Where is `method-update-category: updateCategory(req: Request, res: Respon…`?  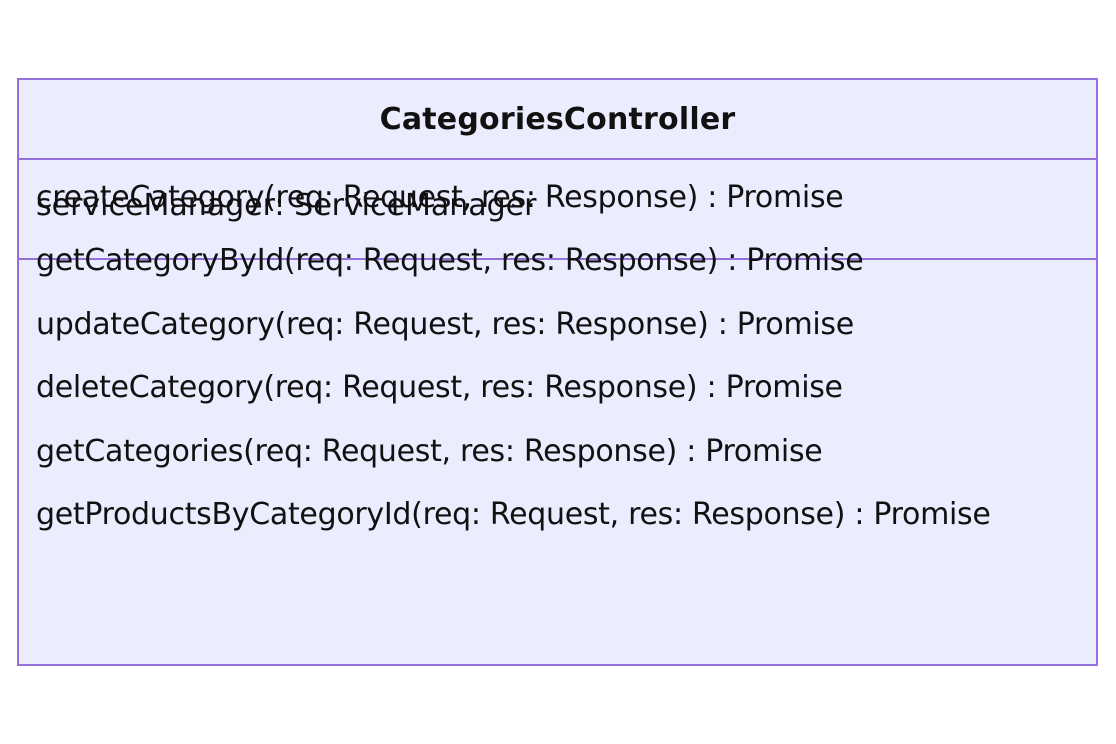 method-update-category: updateCategory(req: Request, res: Respon… is located at coordinates (445, 324).